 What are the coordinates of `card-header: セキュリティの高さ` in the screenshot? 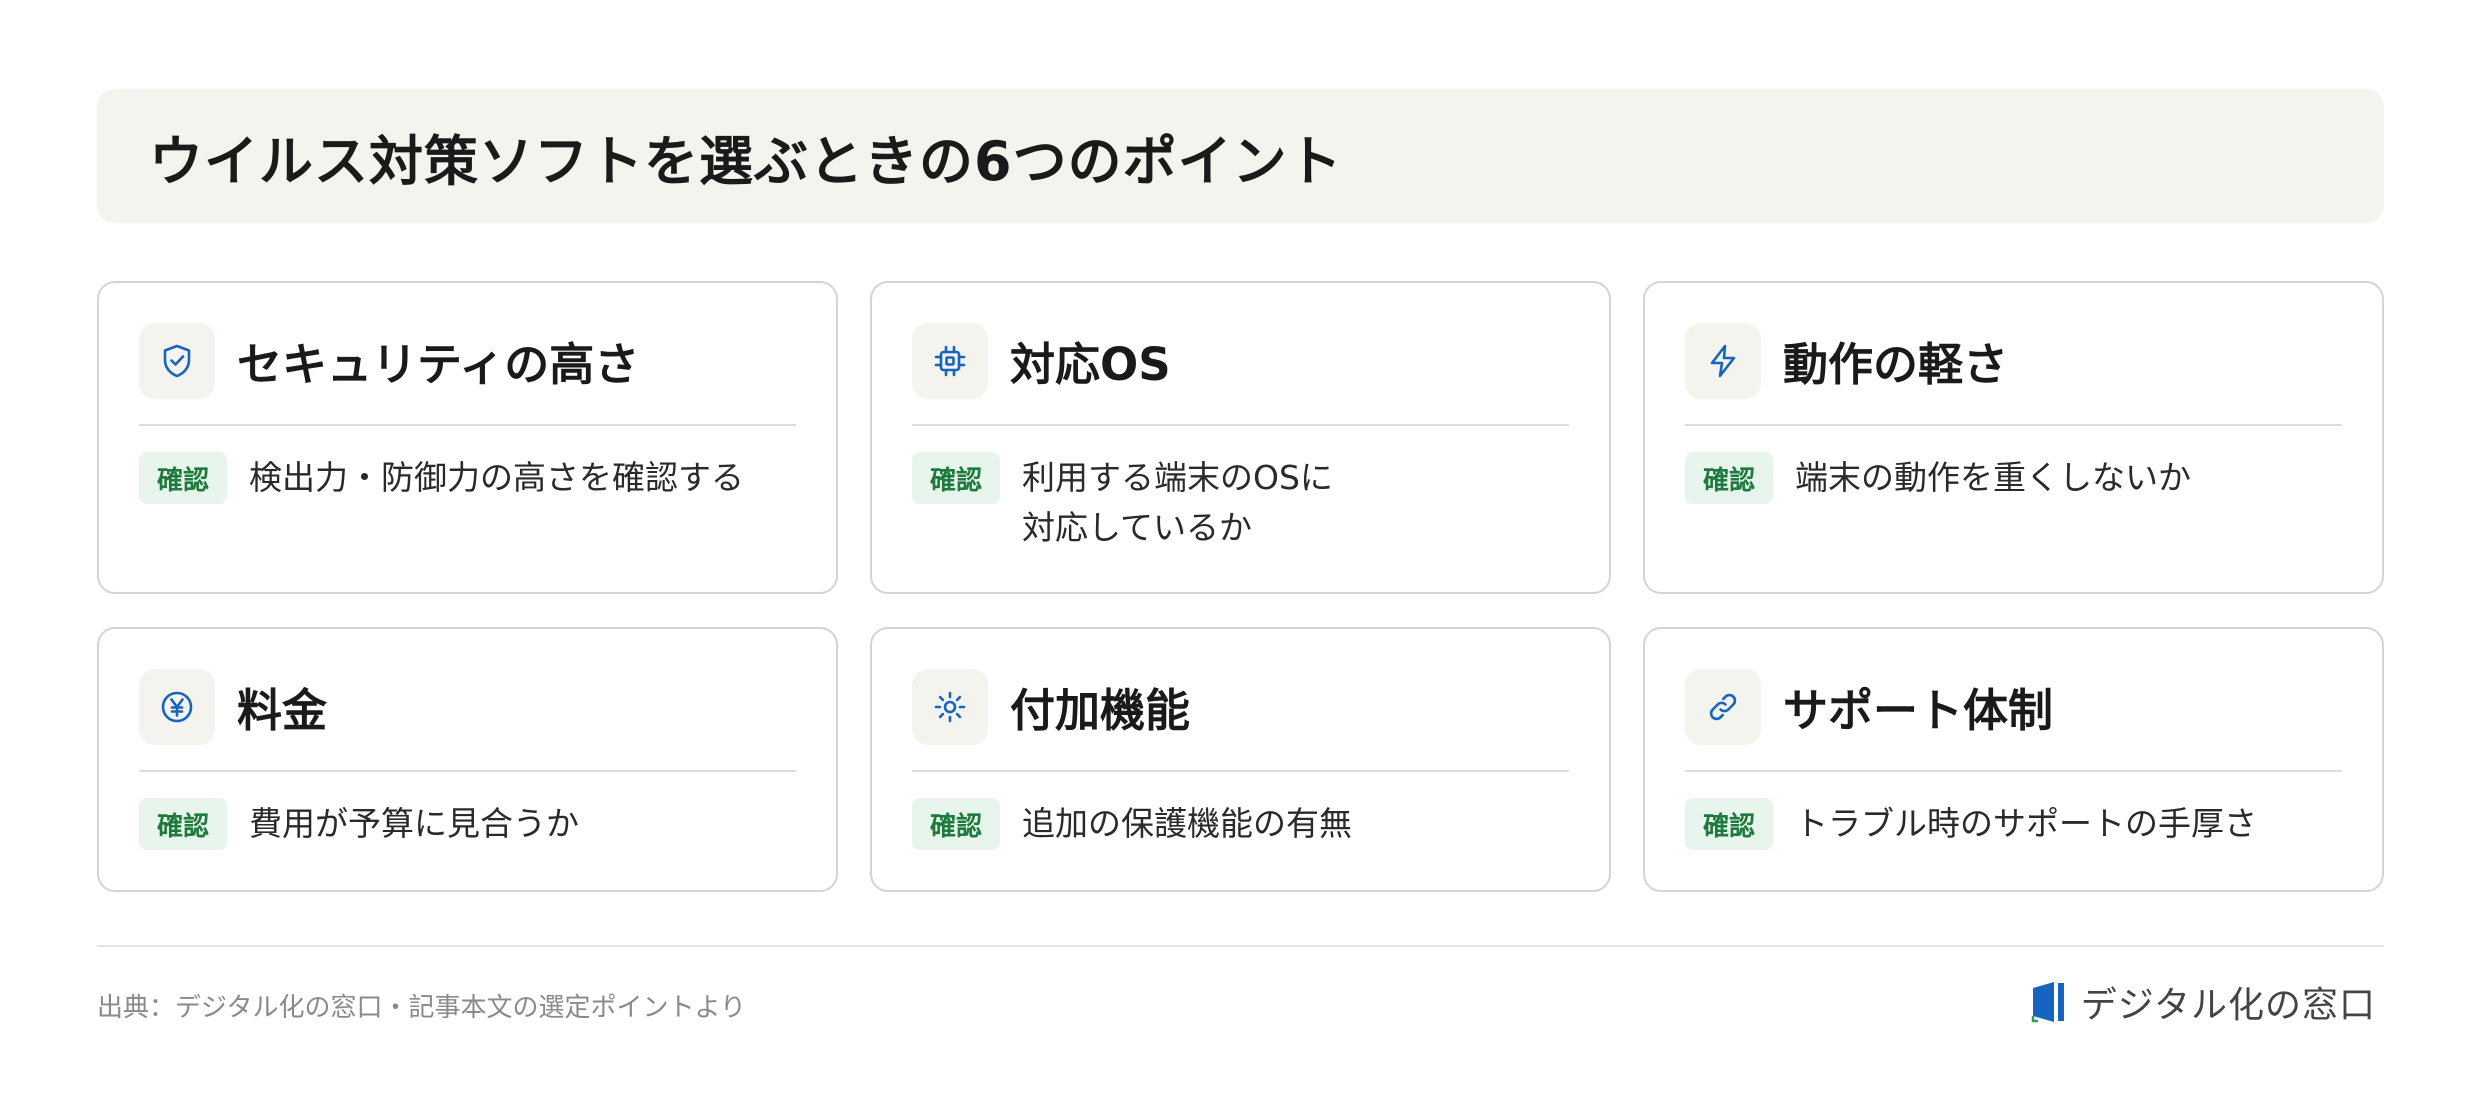 It's located at (467, 374).